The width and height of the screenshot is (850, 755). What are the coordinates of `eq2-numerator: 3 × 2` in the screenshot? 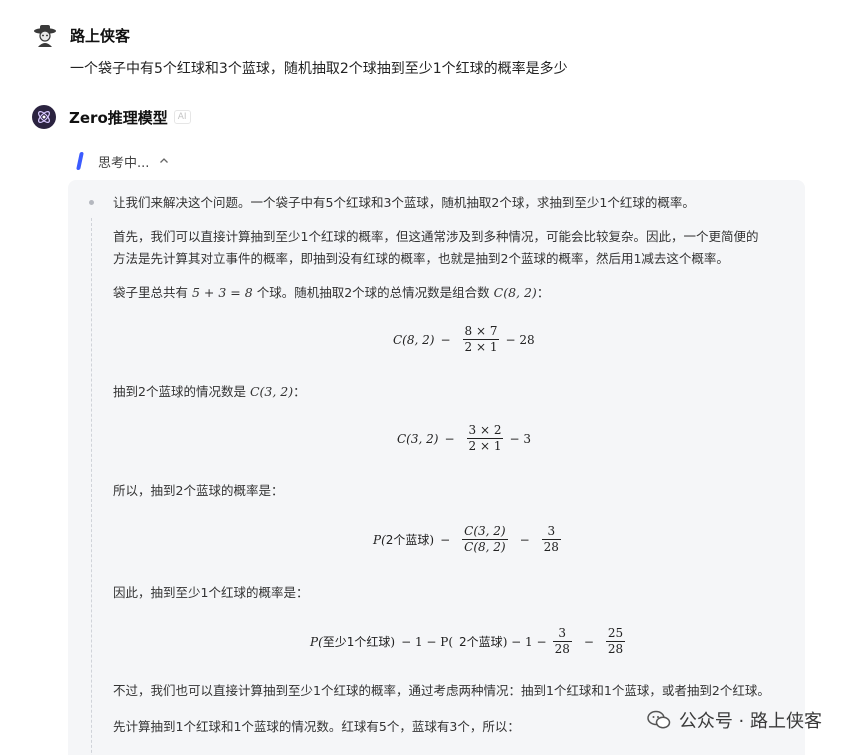 It's located at (485, 430).